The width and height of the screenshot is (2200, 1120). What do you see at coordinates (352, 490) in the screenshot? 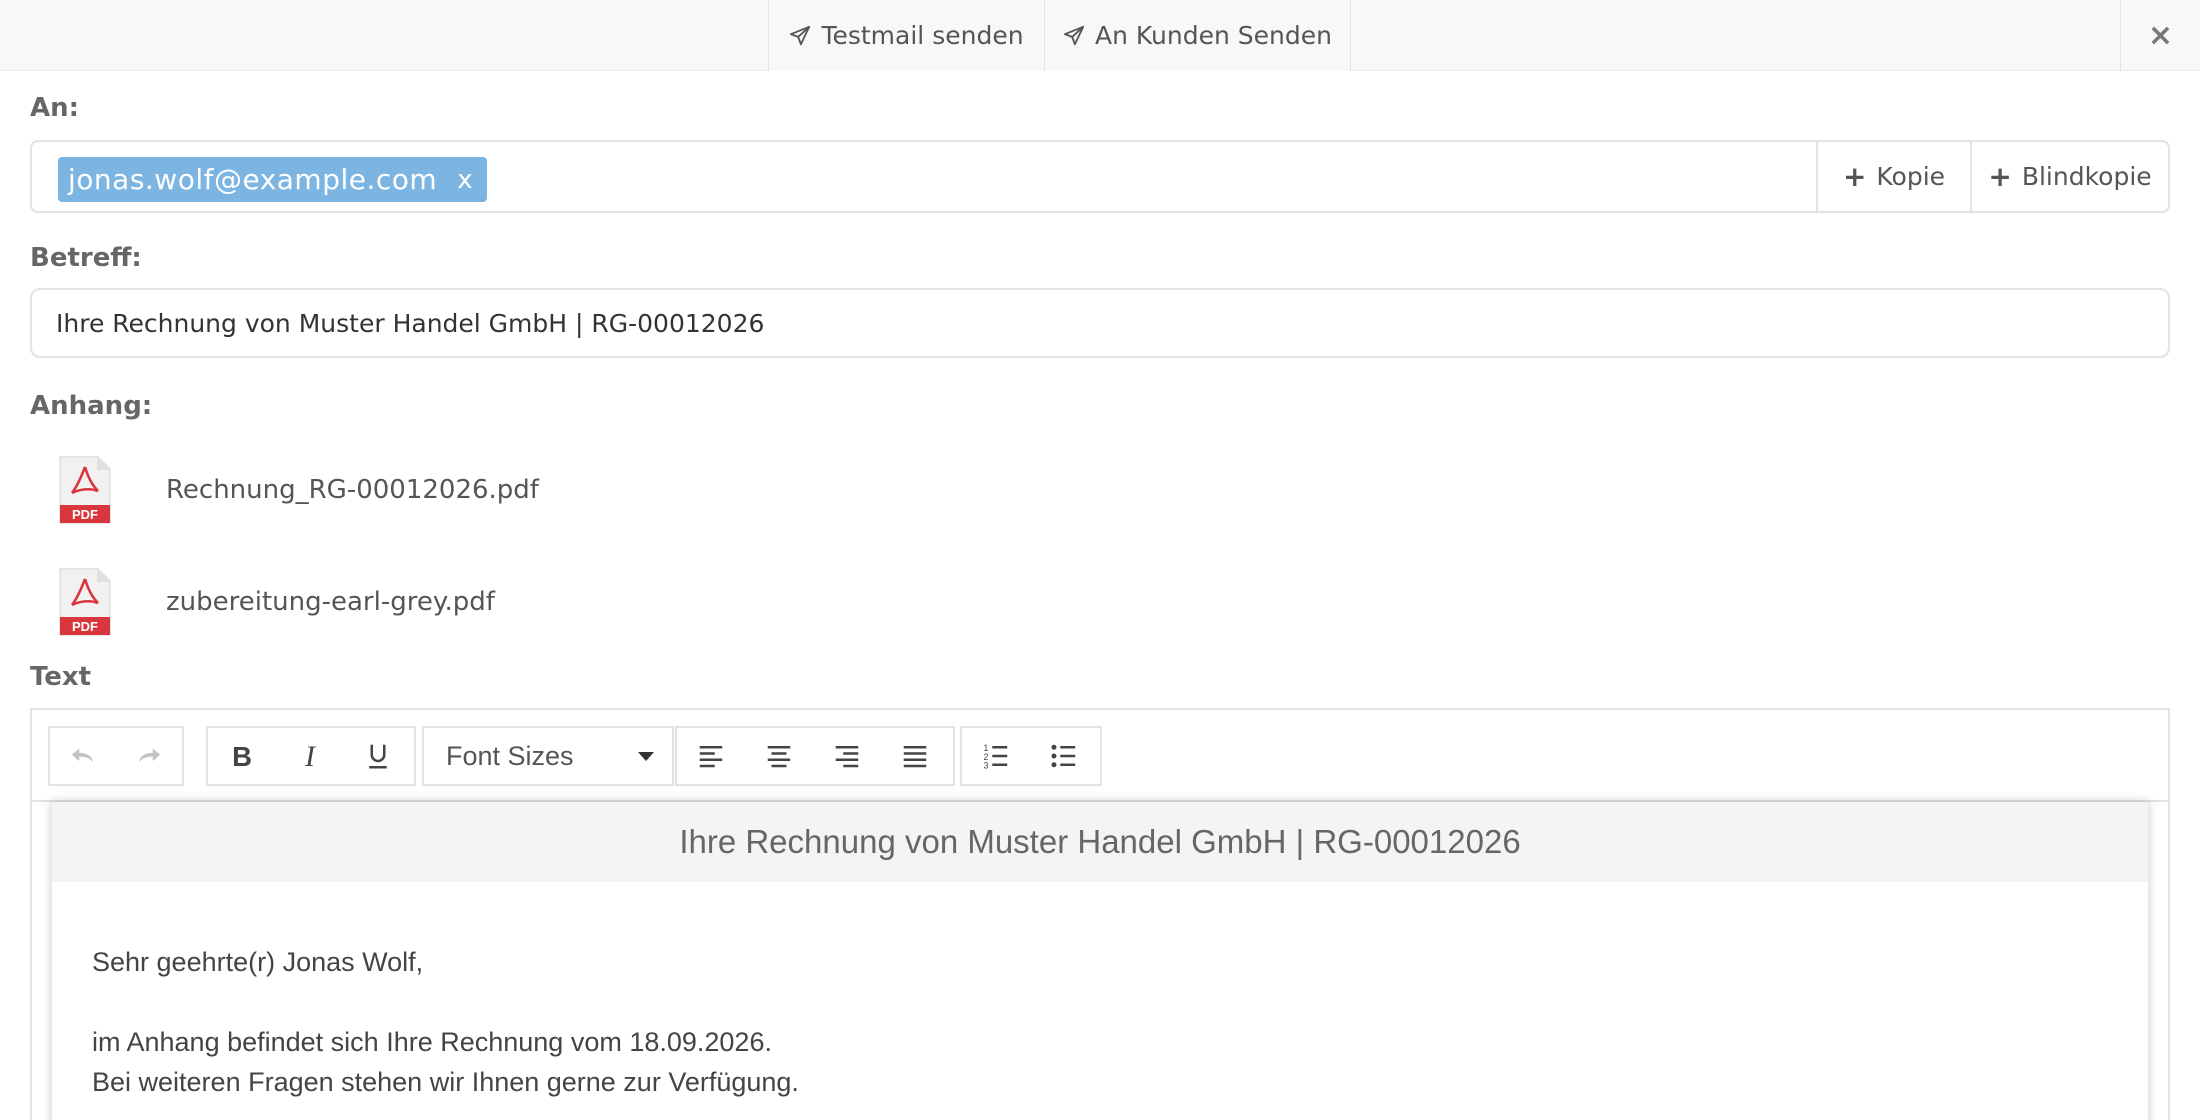
I see `attachment-name: Rechnung_RG-00012026.pdf` at bounding box center [352, 490].